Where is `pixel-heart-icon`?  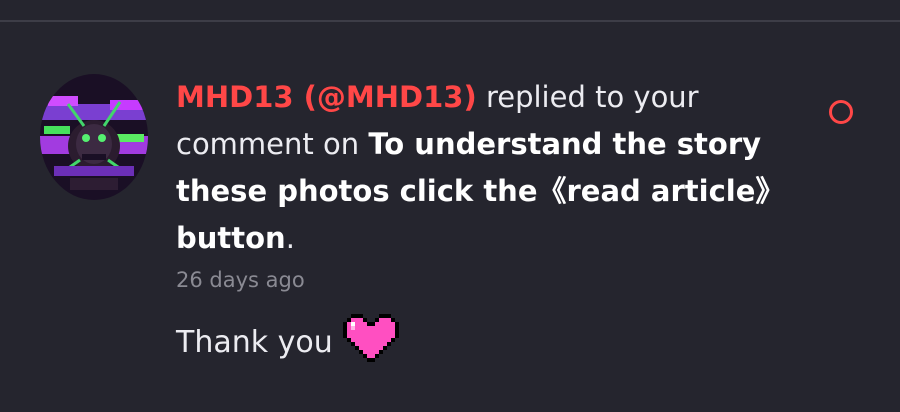 pixel-heart-icon is located at coordinates (370, 342).